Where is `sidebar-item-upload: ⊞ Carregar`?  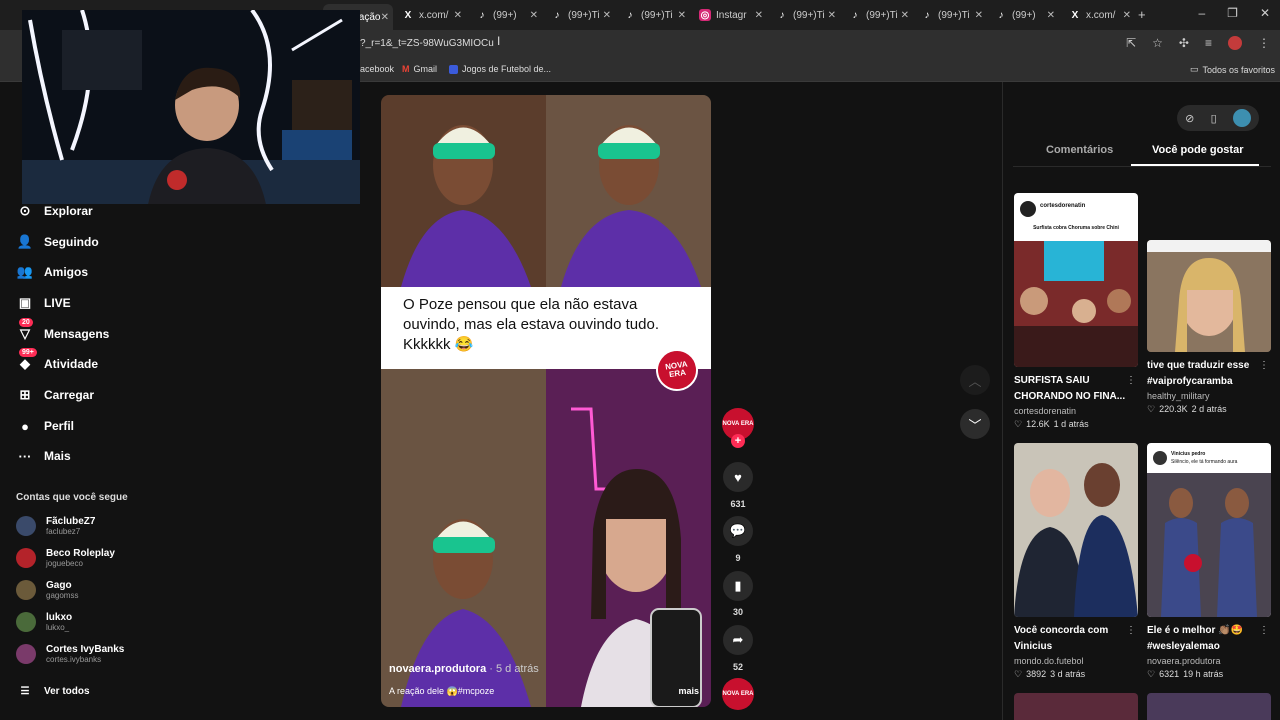
sidebar-item-upload: ⊞ Carregar is located at coordinates (55, 395).